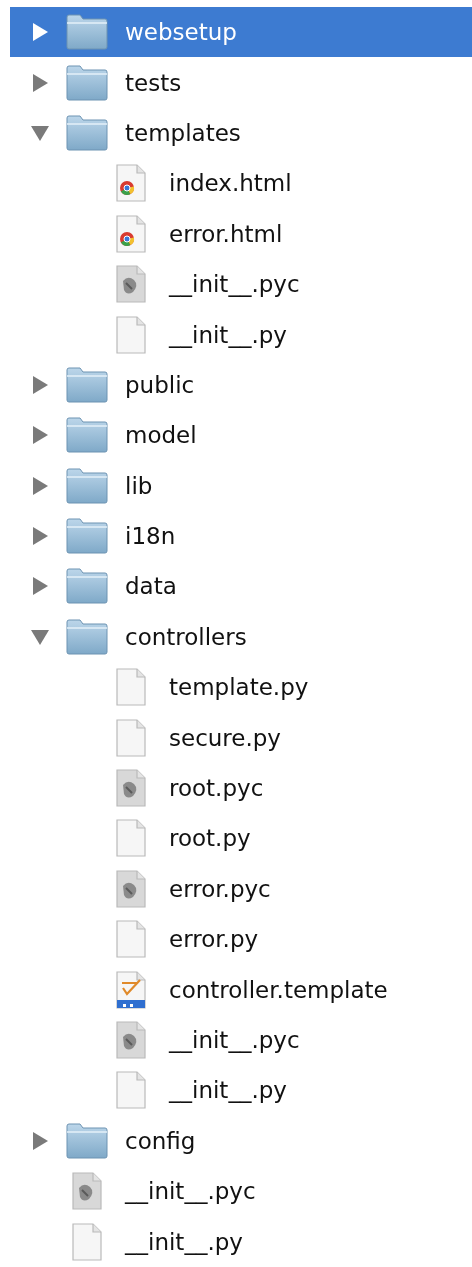  What do you see at coordinates (241, 586) in the screenshot?
I see `tree-row: data` at bounding box center [241, 586].